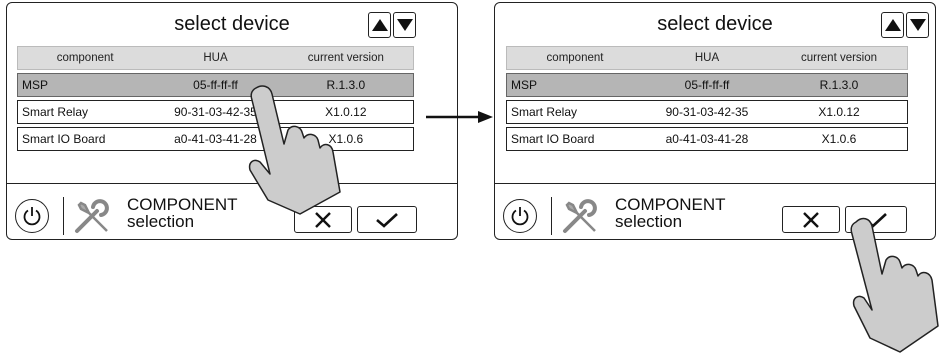 The image size is (944, 357). What do you see at coordinates (839, 85) in the screenshot?
I see `cell-version: R.1.3.0` at bounding box center [839, 85].